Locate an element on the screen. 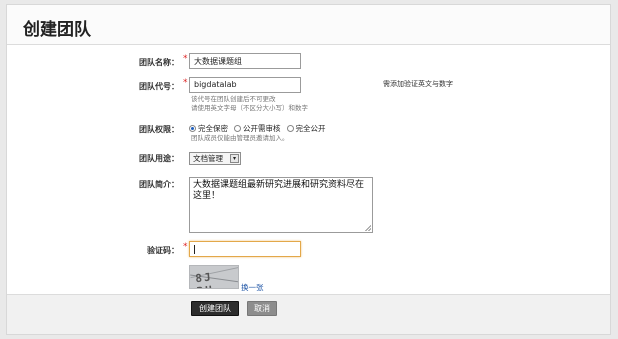  privacy-option-label: 公开需审核 is located at coordinates (262, 128).